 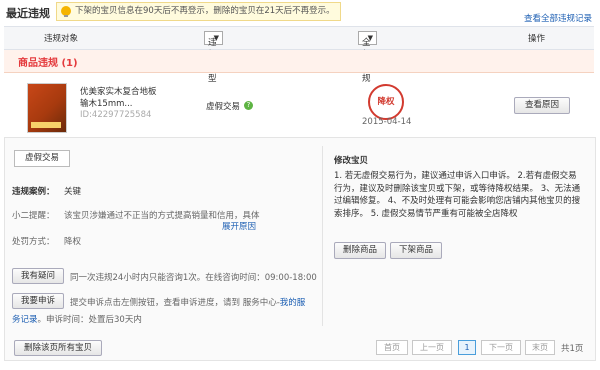 What do you see at coordinates (351, 161) in the screenshot?
I see `fix-title: 修改宝贝` at bounding box center [351, 161].